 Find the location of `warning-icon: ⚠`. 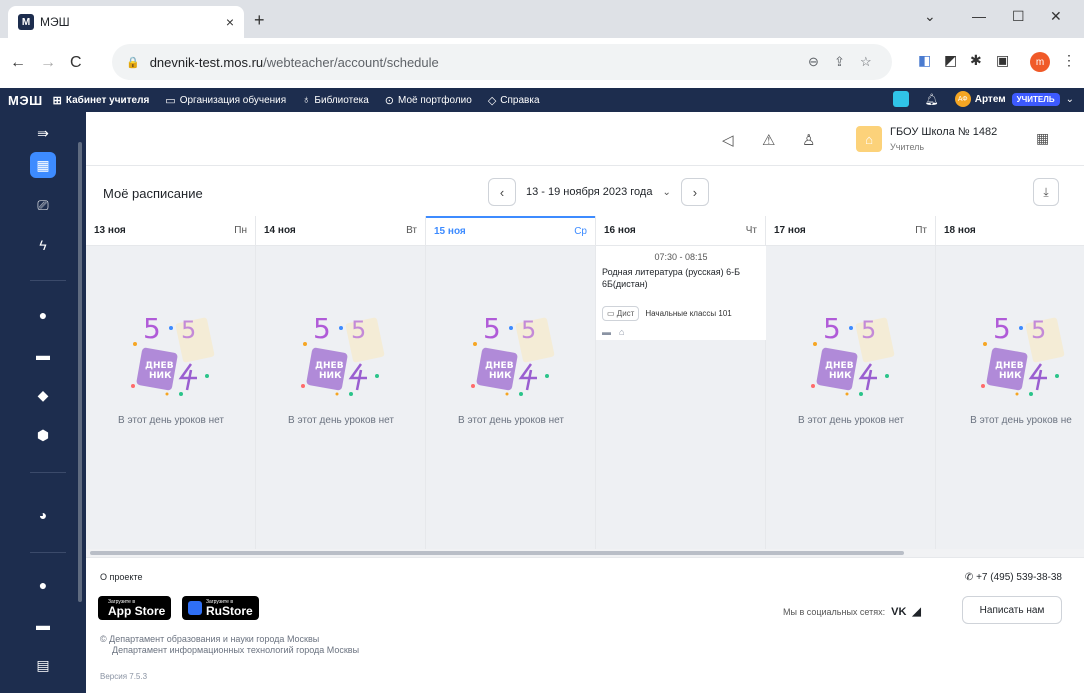

warning-icon: ⚠ is located at coordinates (768, 140).